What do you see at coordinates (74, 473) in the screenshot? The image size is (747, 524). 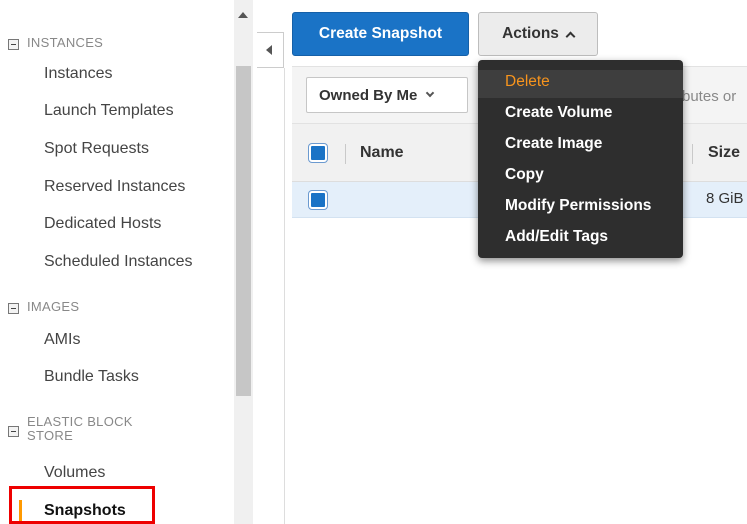 I see `sidebar-item-volumes: Volumes` at bounding box center [74, 473].